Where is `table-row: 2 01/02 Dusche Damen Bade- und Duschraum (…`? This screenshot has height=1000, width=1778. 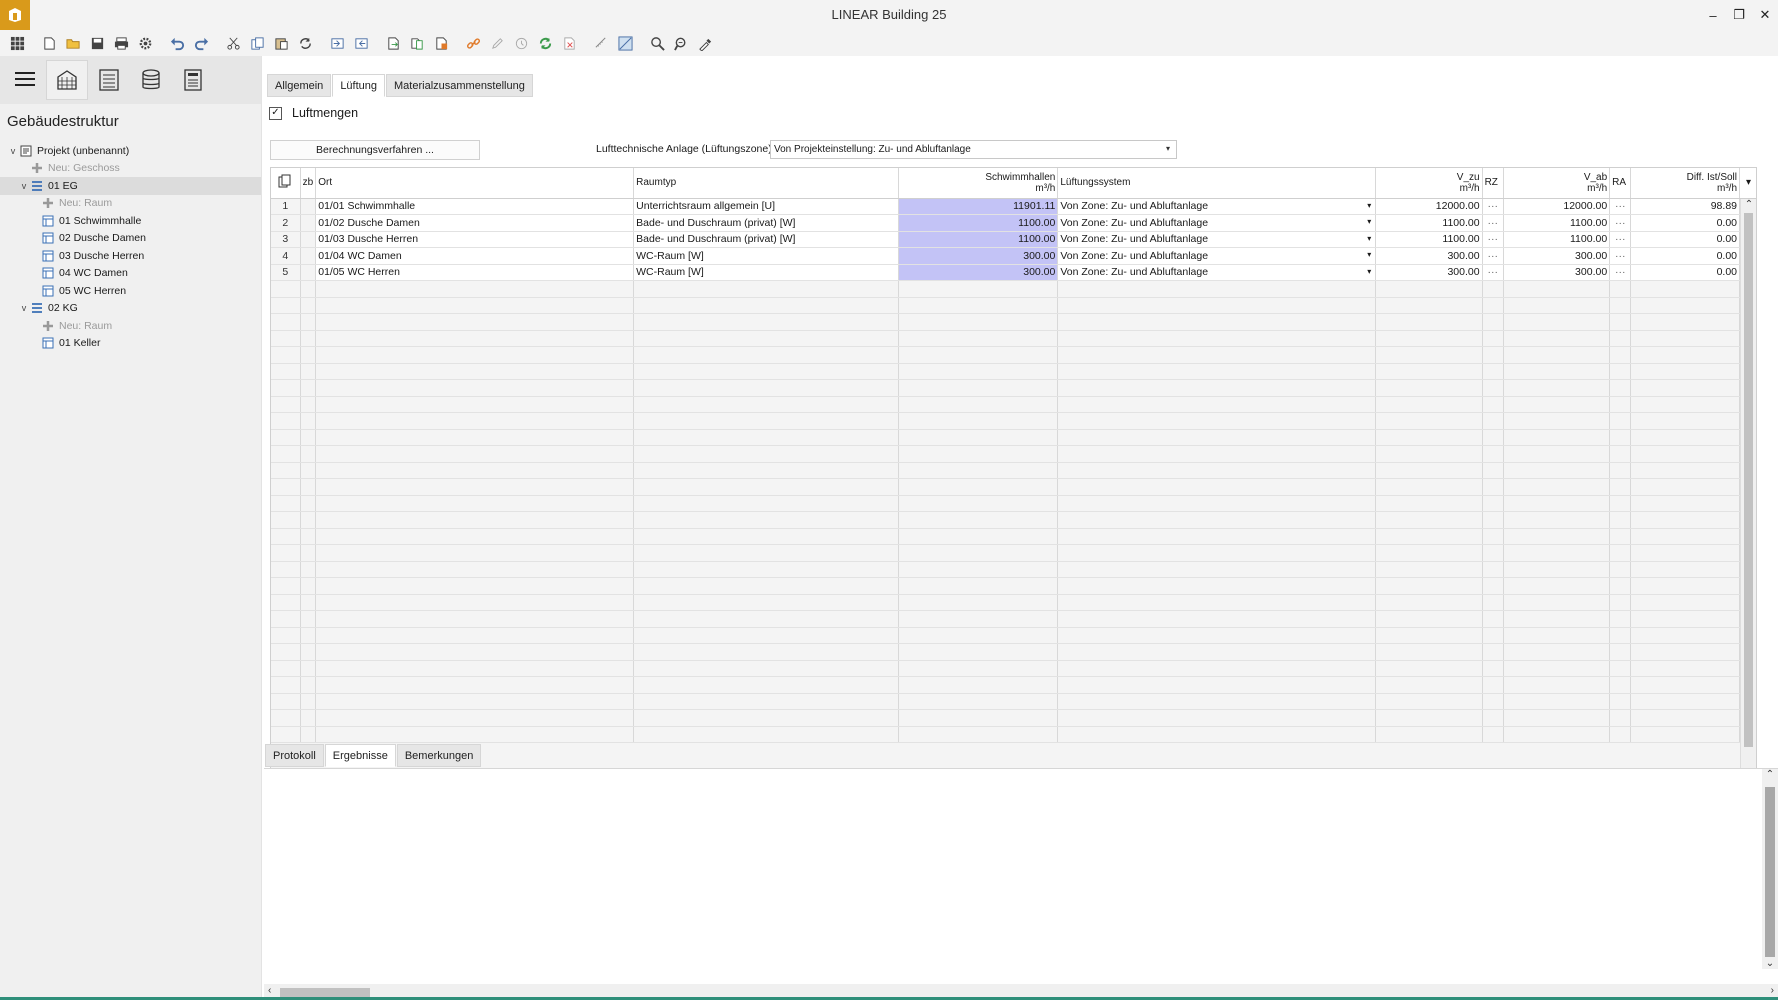
table-row: 2 01/02 Dusche Damen Bade- und Duschraum (… is located at coordinates (1013, 223).